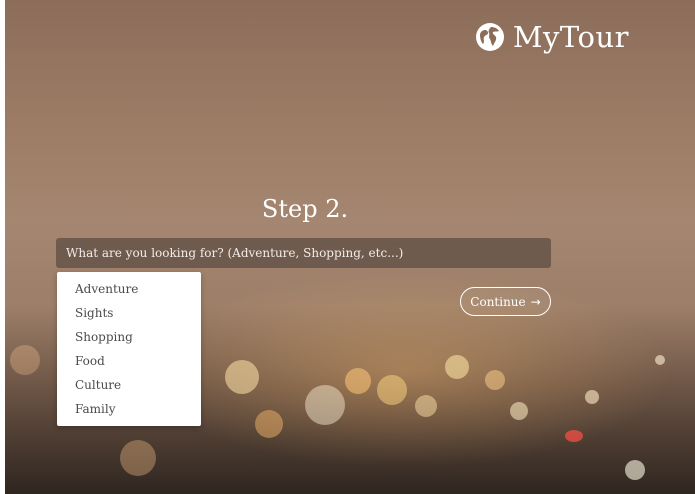 The width and height of the screenshot is (695, 494). Describe the element at coordinates (535, 301) in the screenshot. I see `arrow-right-icon: →` at that location.